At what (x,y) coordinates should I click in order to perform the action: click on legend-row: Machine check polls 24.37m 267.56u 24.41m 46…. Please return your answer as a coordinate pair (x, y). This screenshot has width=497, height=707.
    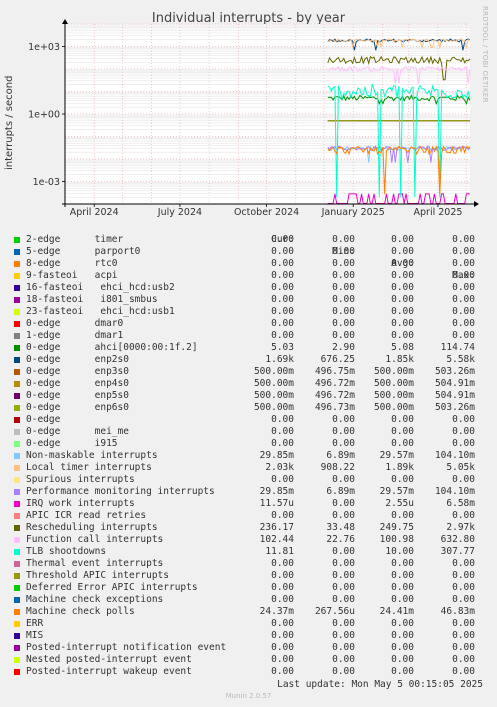
    Looking at the image, I should click on (252, 612).